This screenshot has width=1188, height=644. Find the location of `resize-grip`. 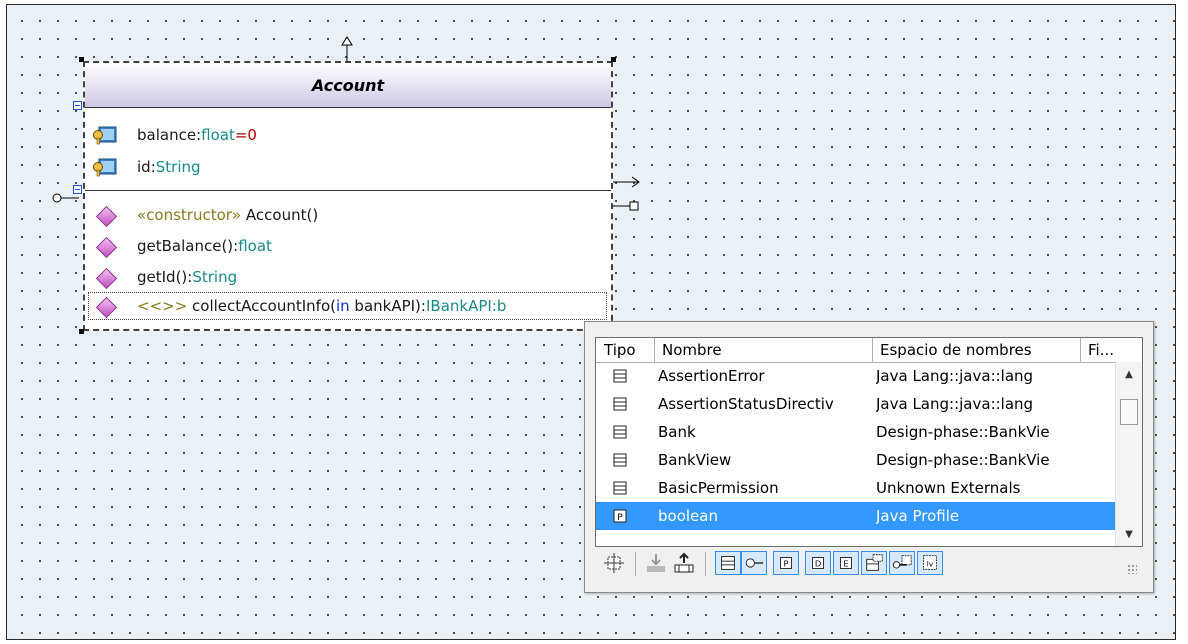

resize-grip is located at coordinates (1132, 569).